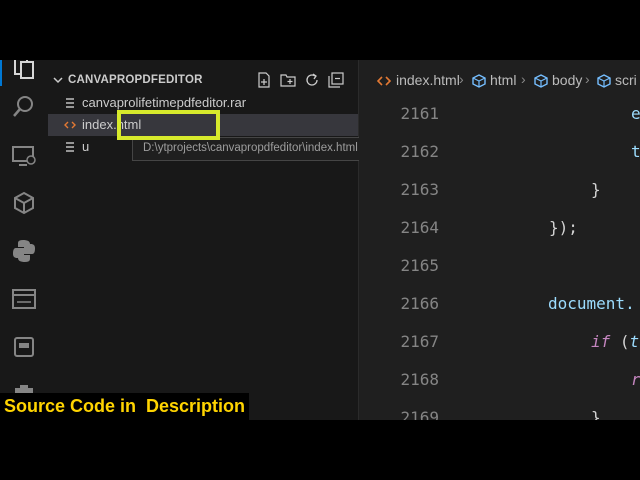 This screenshot has width=640, height=480. I want to click on punctuation: (, so click(620, 341).